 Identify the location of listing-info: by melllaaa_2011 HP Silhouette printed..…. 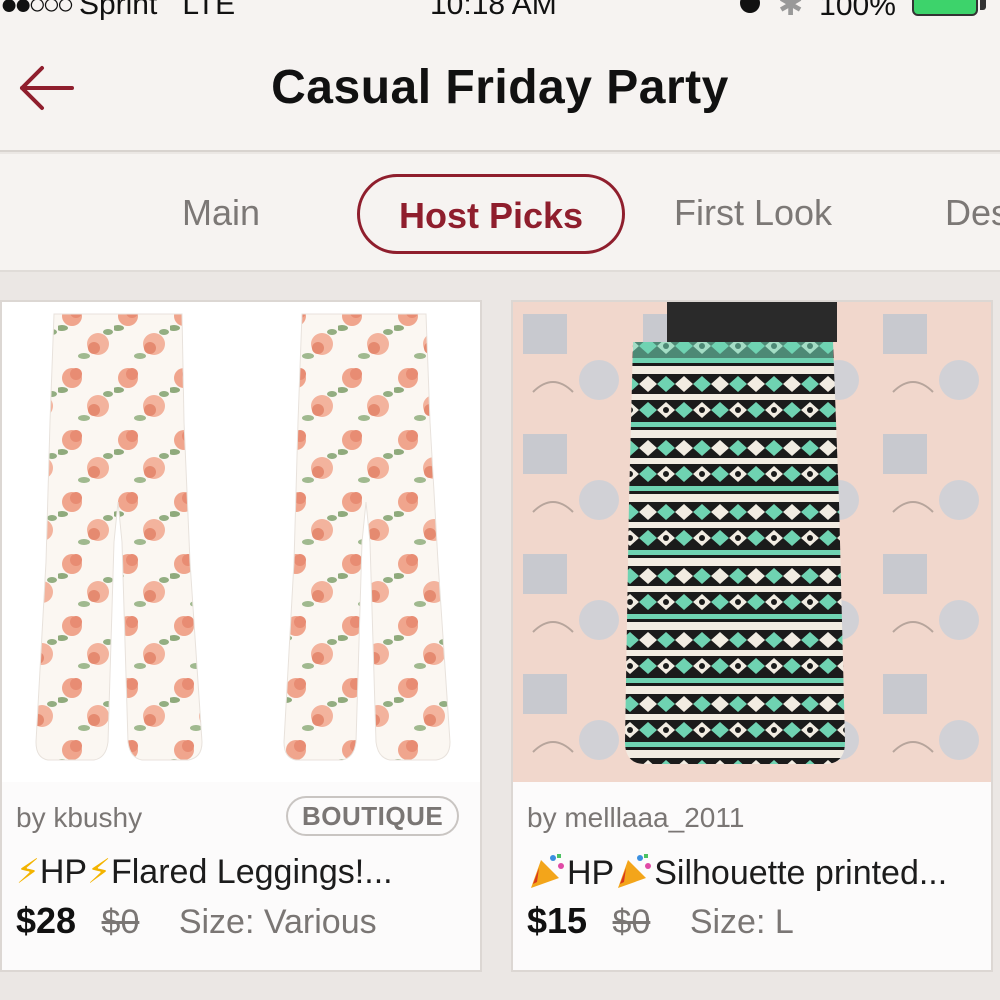
(752, 876).